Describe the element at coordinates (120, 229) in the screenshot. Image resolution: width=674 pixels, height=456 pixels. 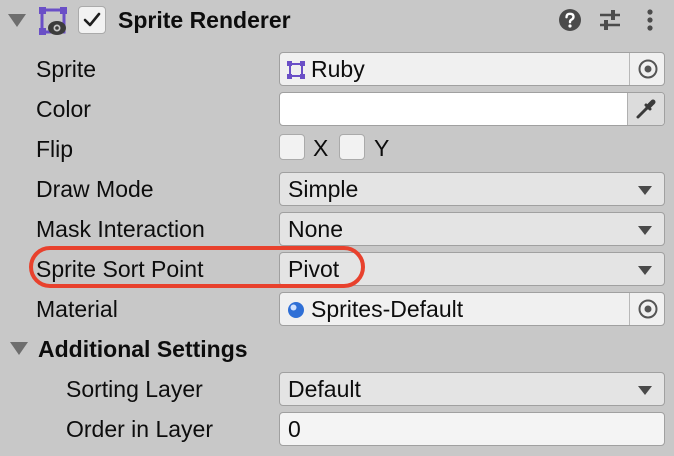
I see `mask-interaction-label: Mask Interaction` at that location.